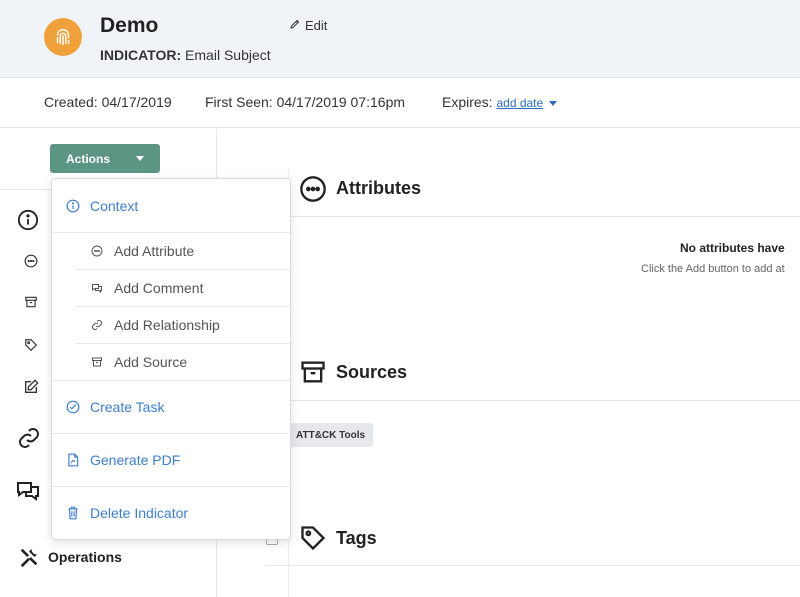 This screenshot has width=800, height=597. What do you see at coordinates (372, 372) in the screenshot?
I see `sources-title: Sources` at bounding box center [372, 372].